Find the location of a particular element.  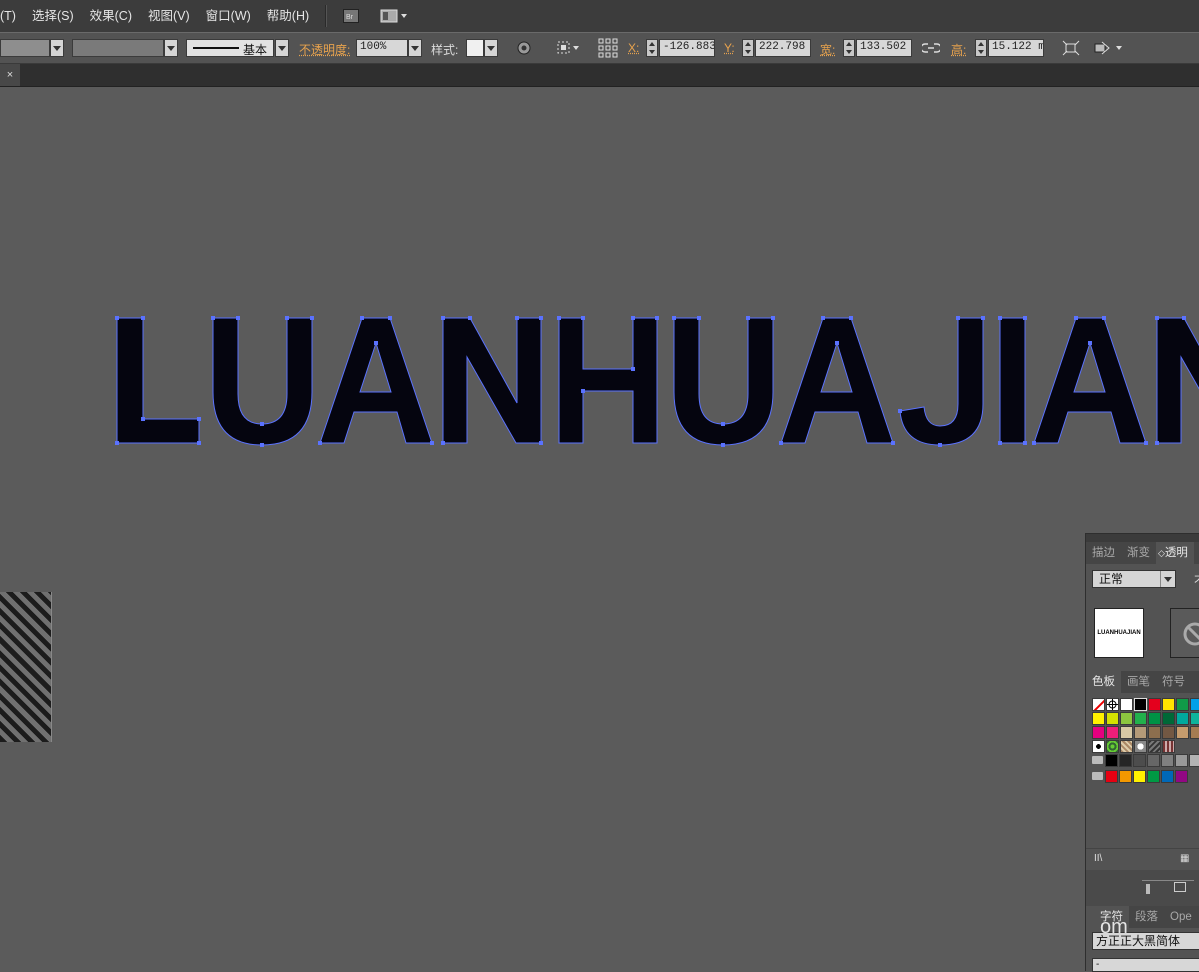

x-stepper is located at coordinates (652, 48).